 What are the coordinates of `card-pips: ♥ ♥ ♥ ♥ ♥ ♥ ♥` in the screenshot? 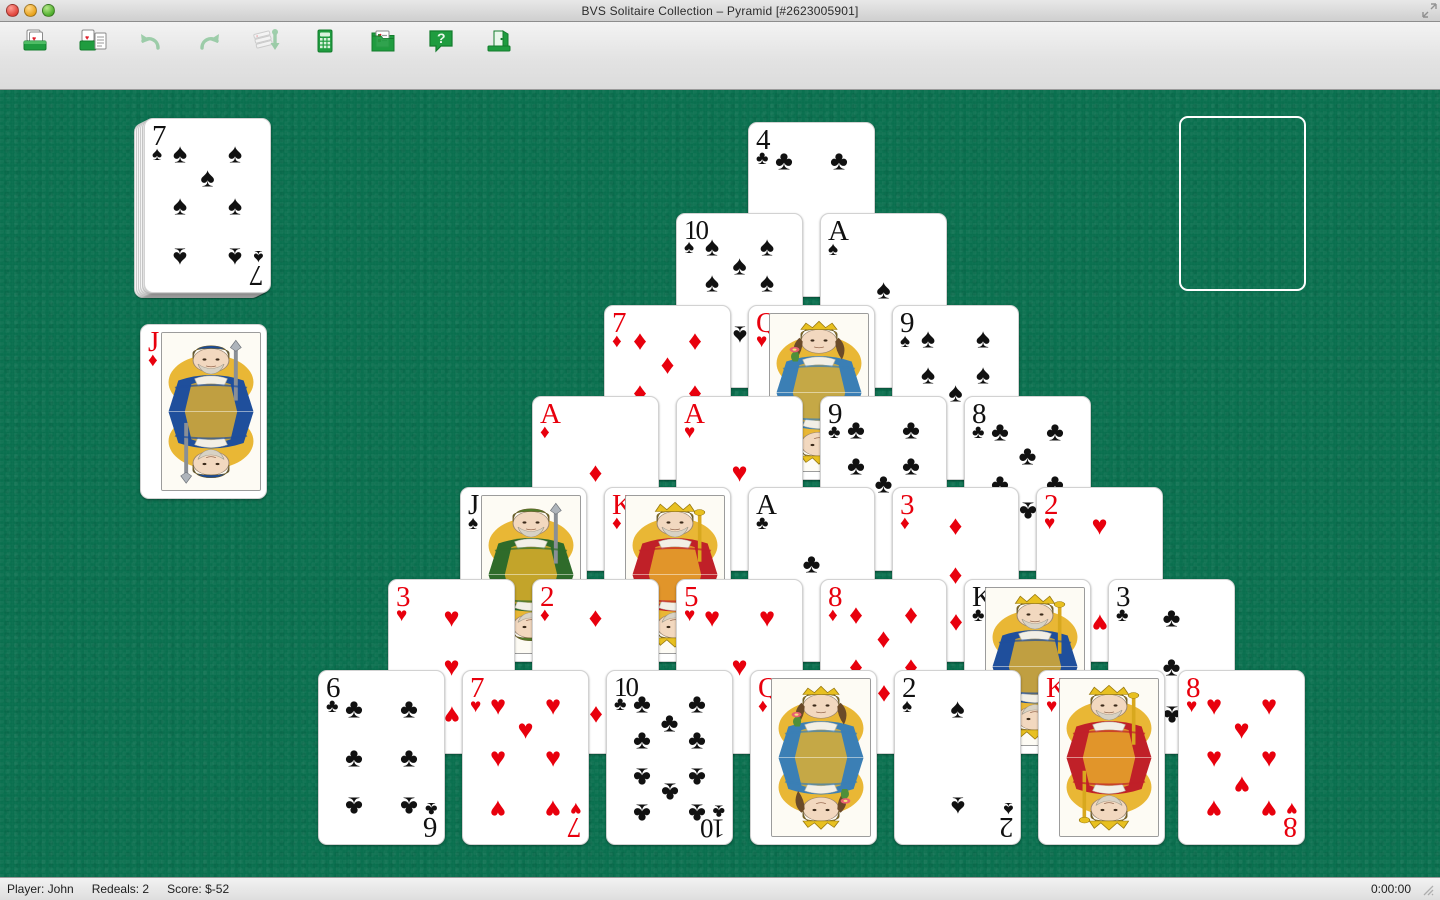 It's located at (525, 757).